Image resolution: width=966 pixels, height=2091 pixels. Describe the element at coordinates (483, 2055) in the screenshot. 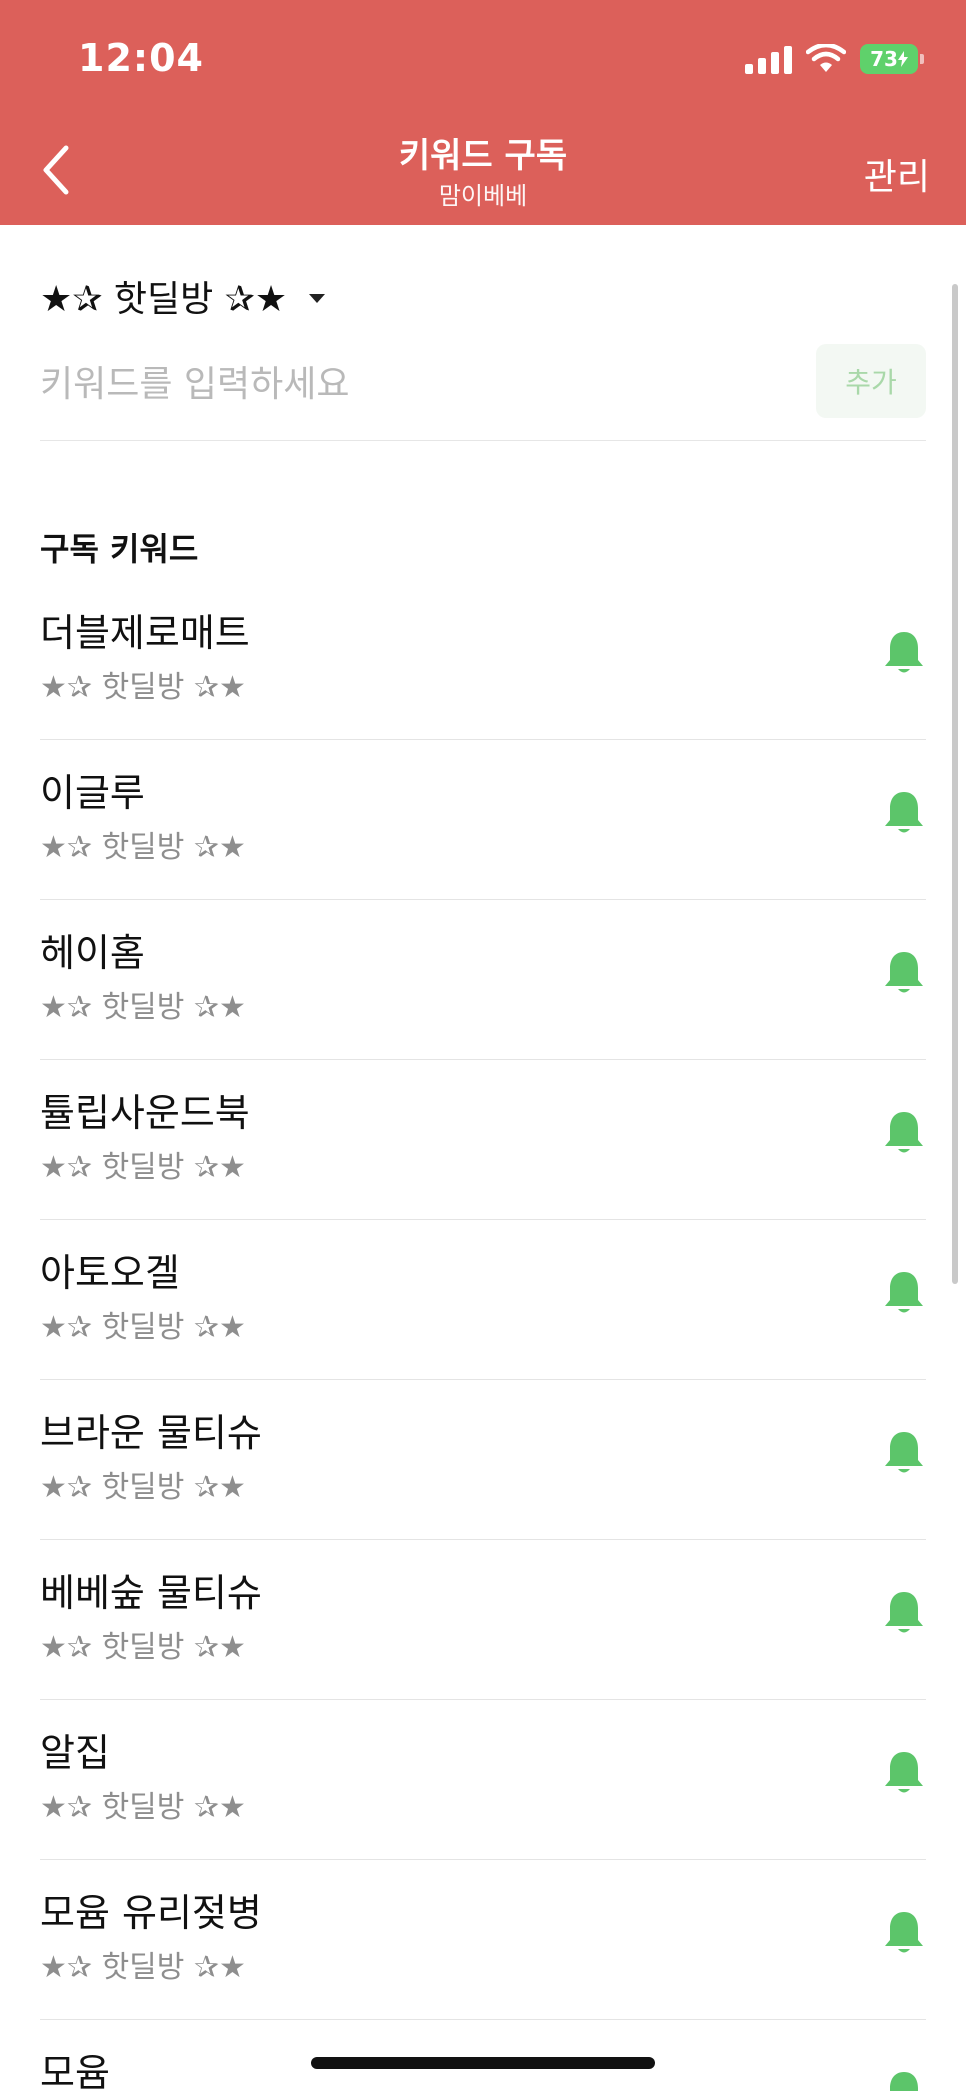

I see `keyword-row: 모윰` at that location.